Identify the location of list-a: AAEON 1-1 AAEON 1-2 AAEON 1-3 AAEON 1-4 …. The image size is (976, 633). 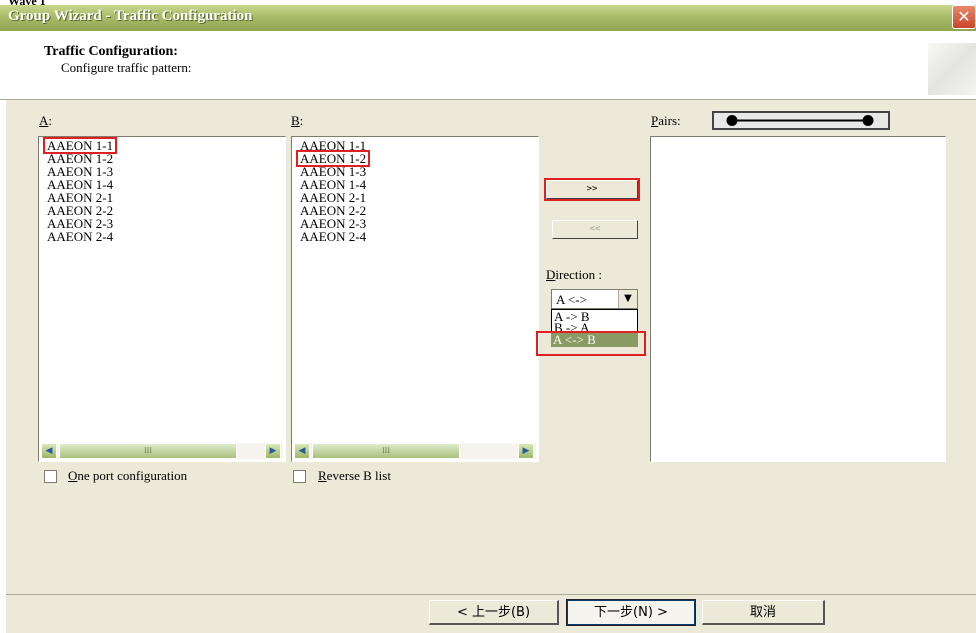
(162, 299).